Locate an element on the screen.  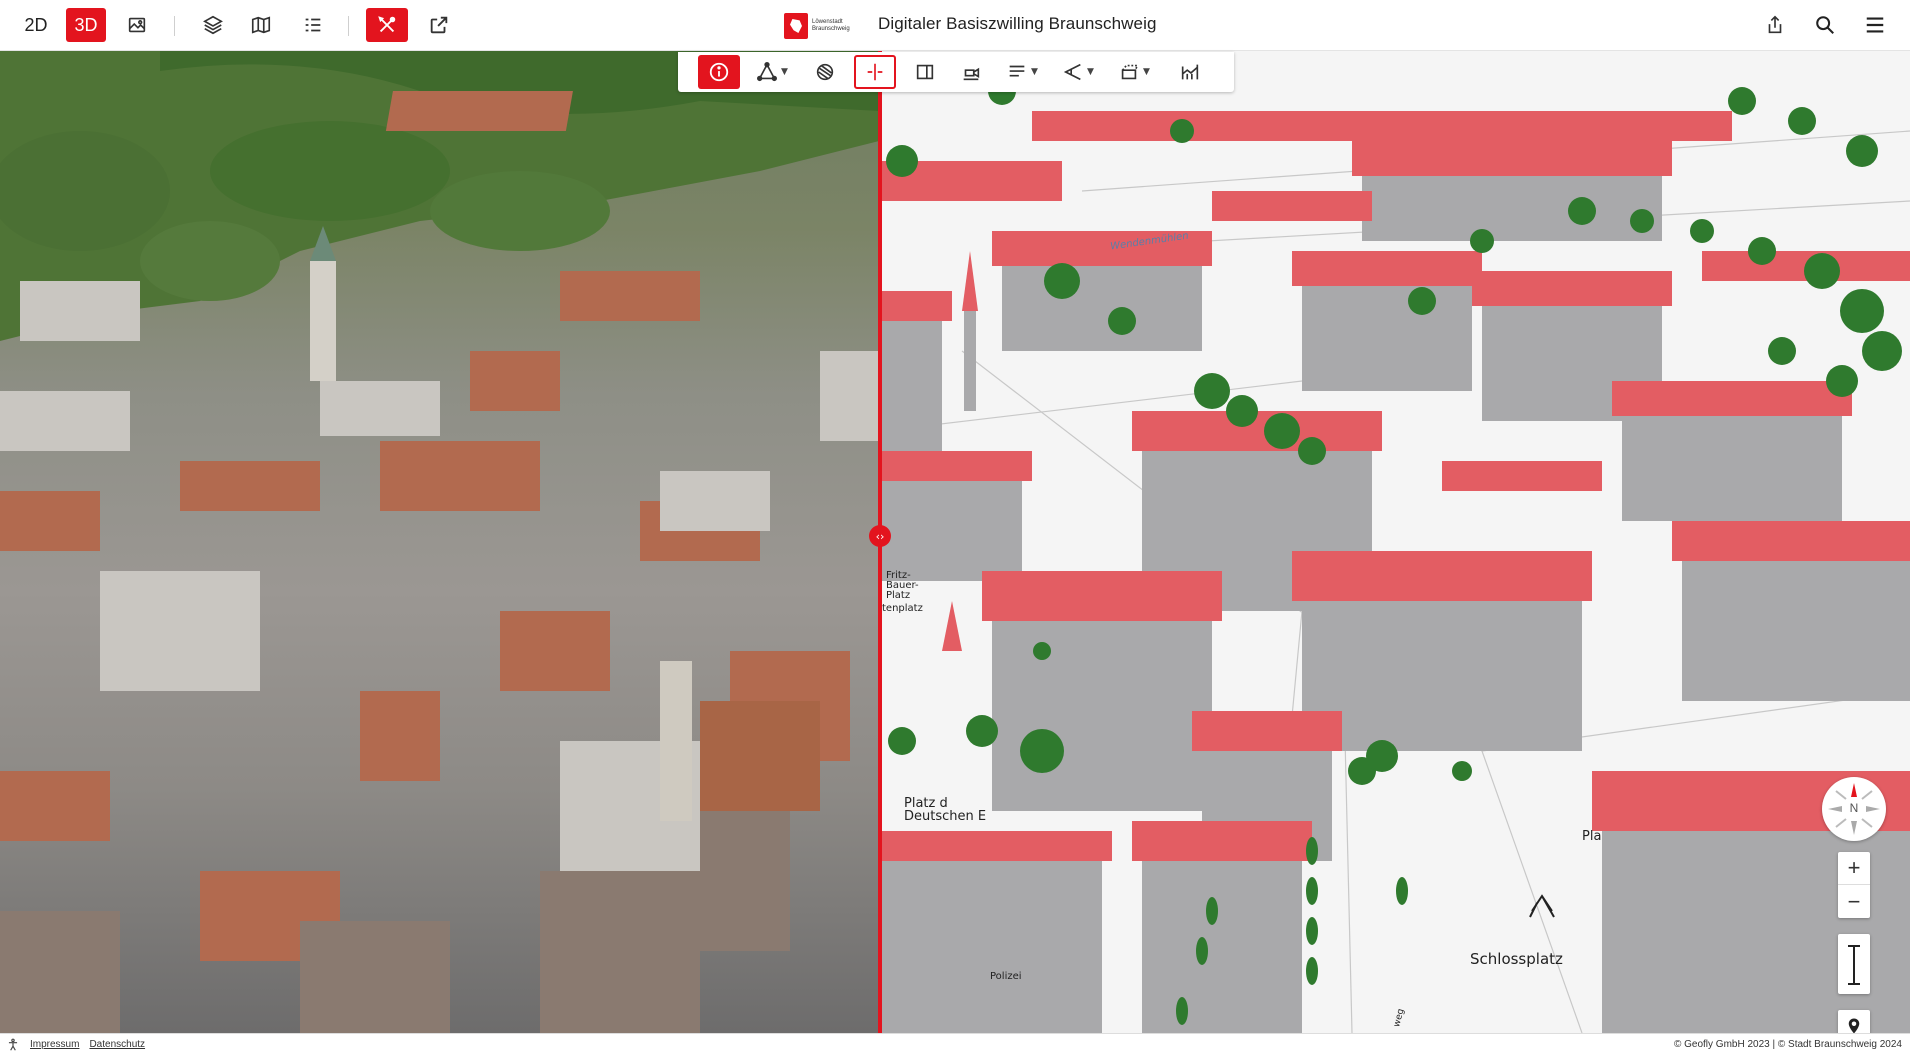
compass-control: N is located at coordinates (1854, 809).